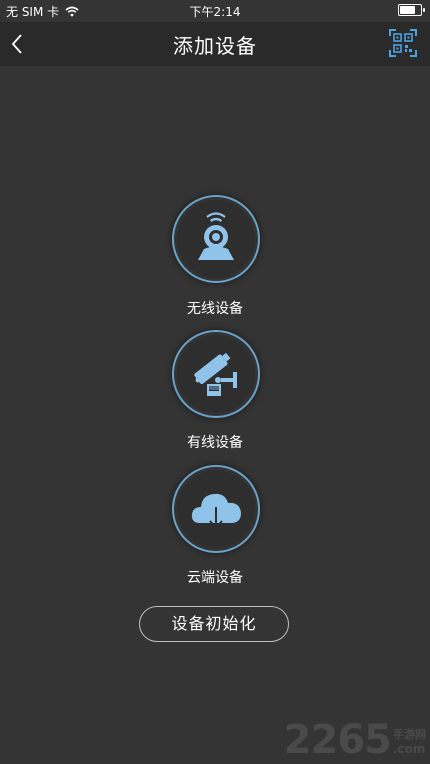  What do you see at coordinates (216, 511) in the screenshot?
I see `cloud-download-icon` at bounding box center [216, 511].